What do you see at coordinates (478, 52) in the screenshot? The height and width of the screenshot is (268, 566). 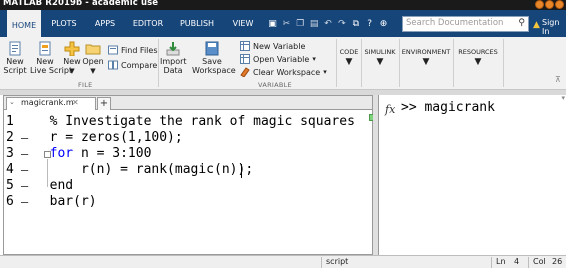 I see `resources-label: RESOURCES` at bounding box center [478, 52].